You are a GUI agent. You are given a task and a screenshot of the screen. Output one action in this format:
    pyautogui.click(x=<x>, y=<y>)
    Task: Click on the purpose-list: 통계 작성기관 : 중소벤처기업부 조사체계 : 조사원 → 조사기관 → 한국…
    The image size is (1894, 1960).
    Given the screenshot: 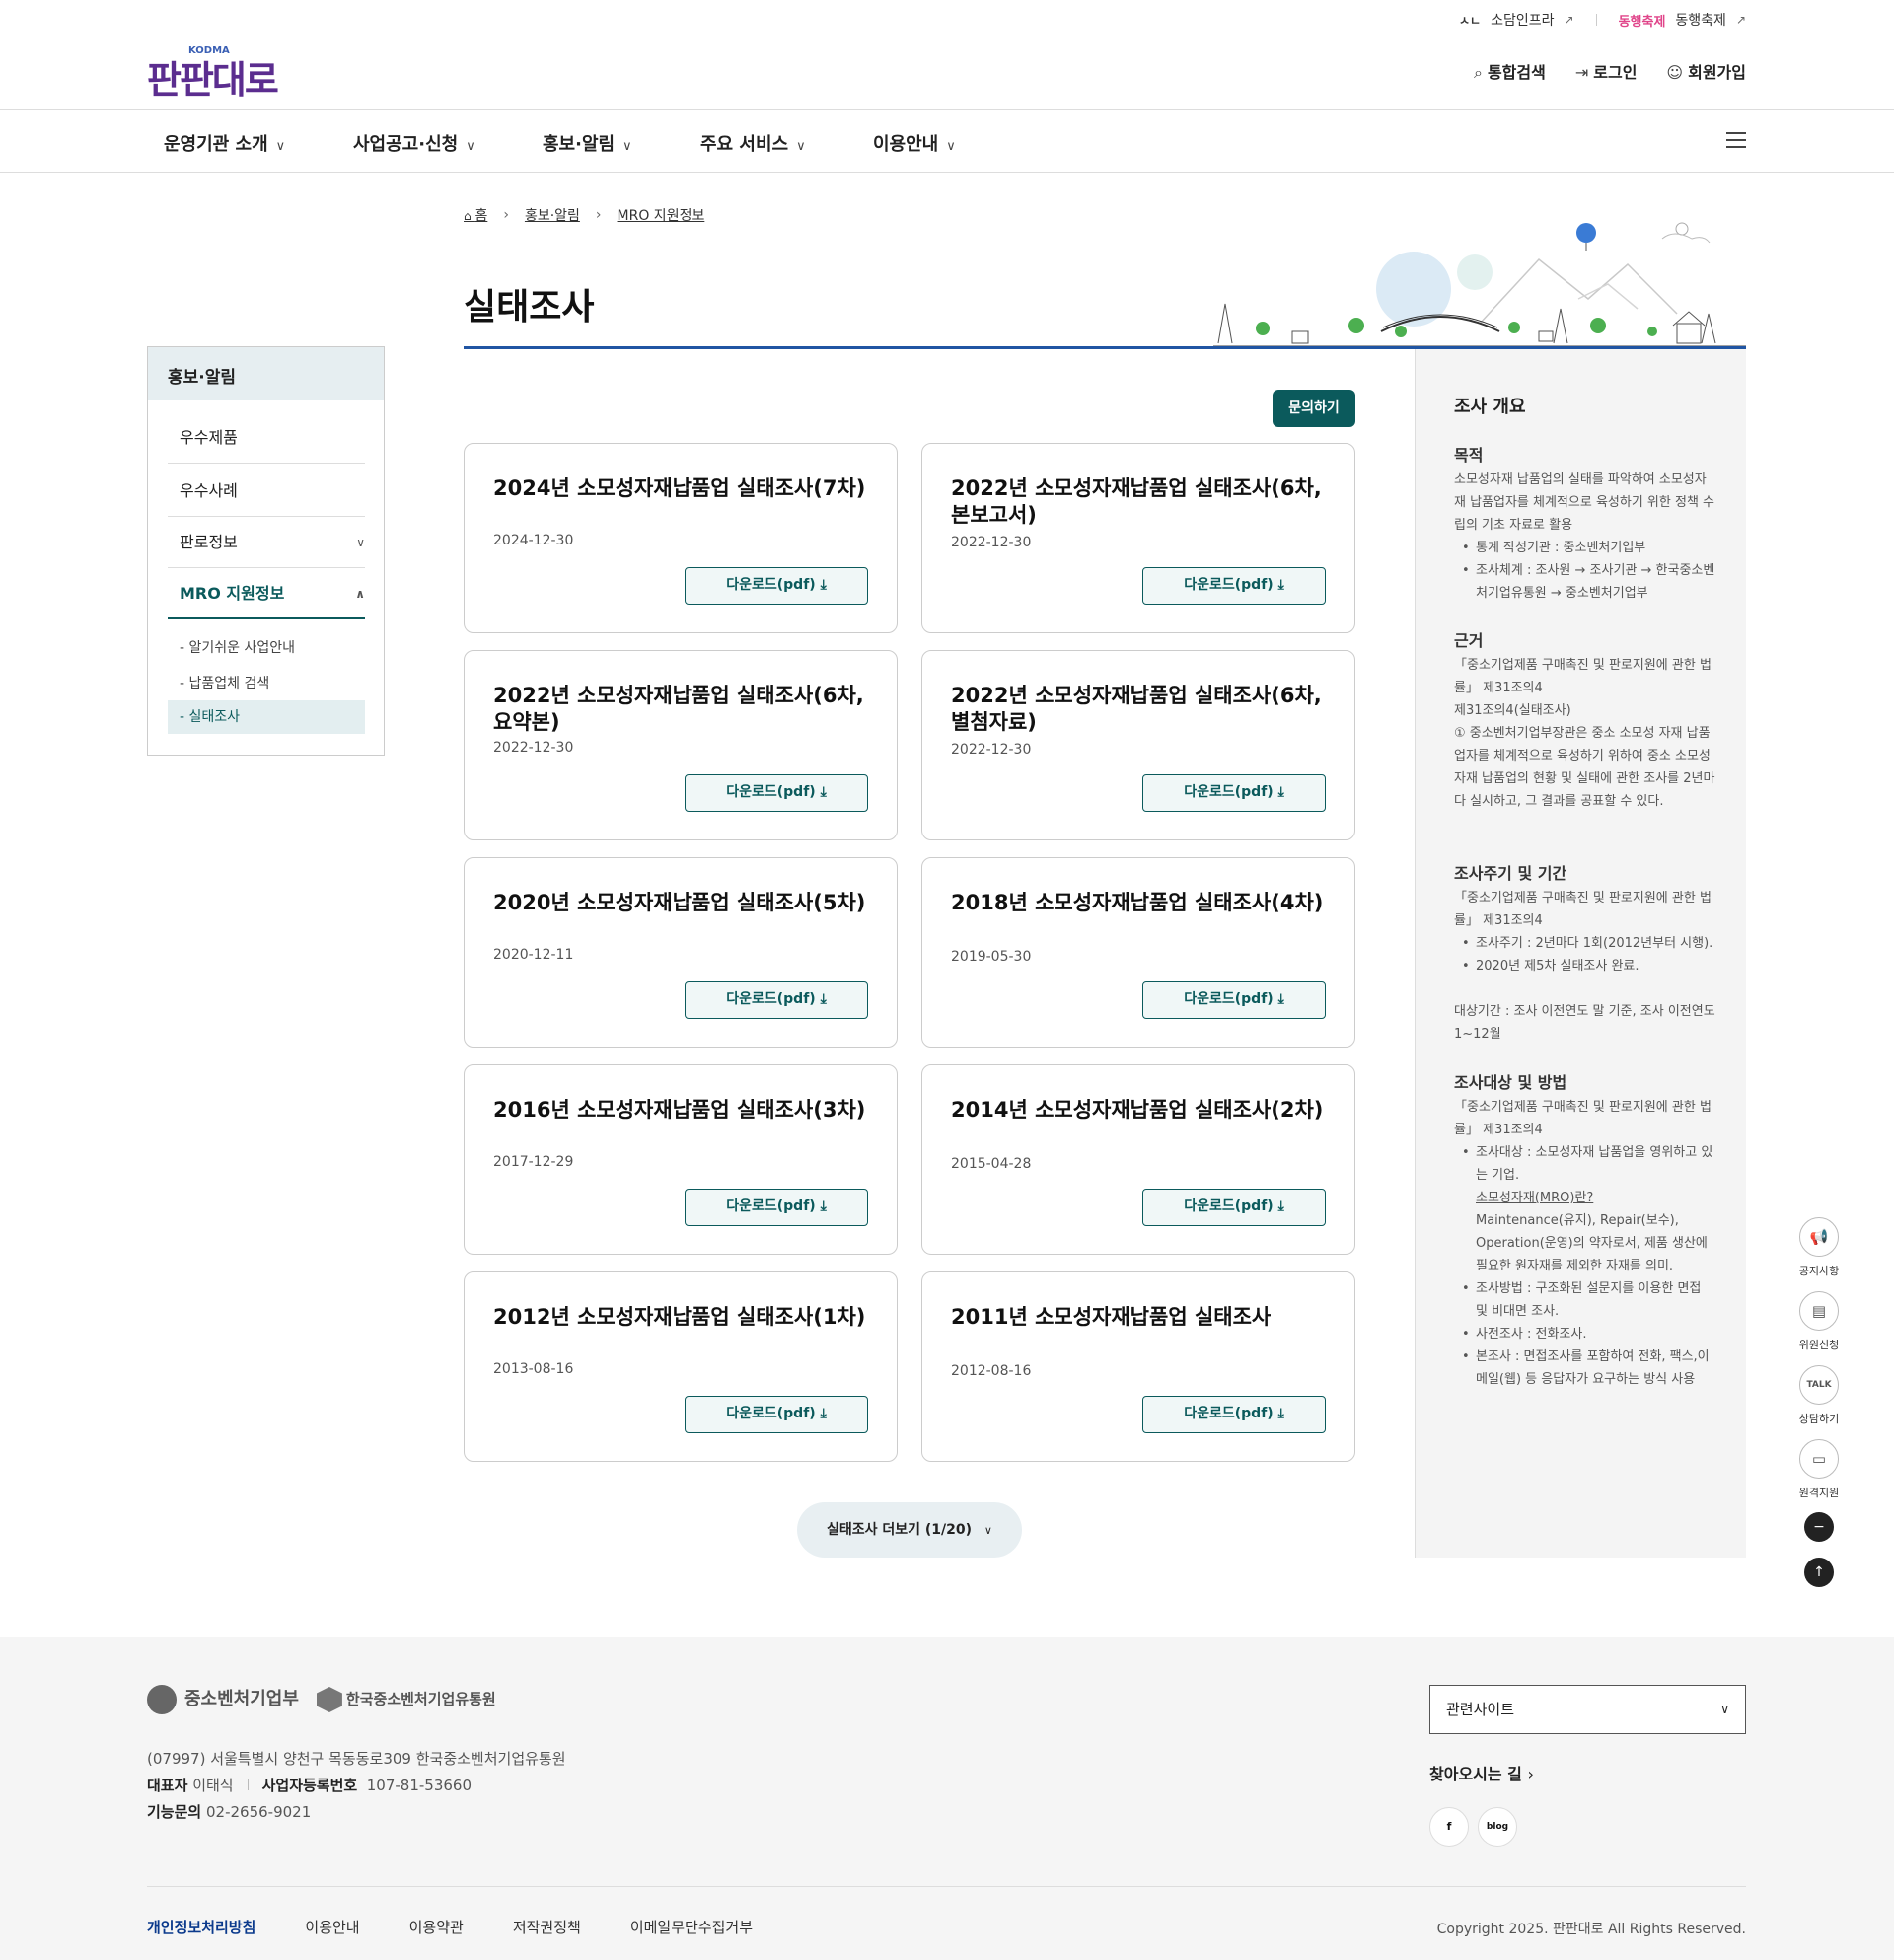 What is the action you would take?
    pyautogui.click(x=1584, y=571)
    